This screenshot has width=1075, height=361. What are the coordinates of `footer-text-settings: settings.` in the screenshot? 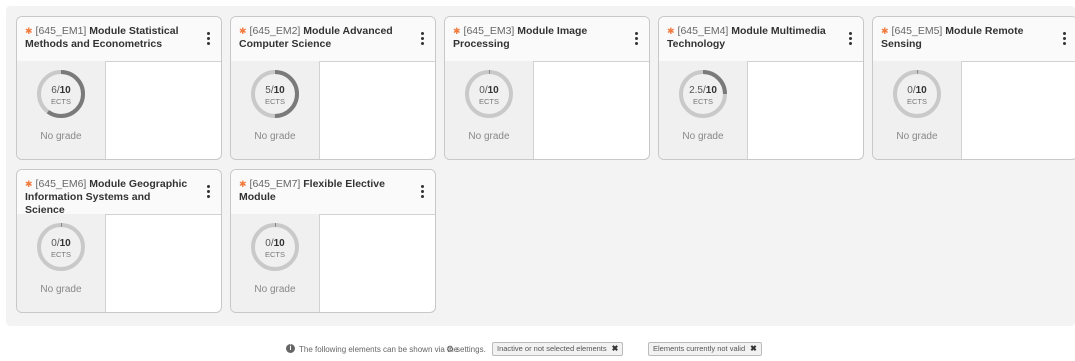 It's located at (471, 349).